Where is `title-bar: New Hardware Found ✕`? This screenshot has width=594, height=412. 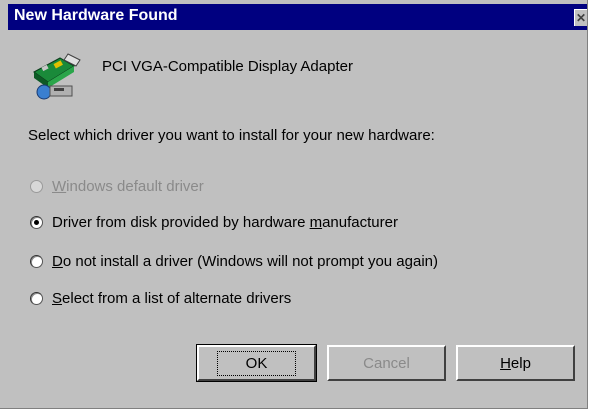
title-bar: New Hardware Found ✕ is located at coordinates (297, 17).